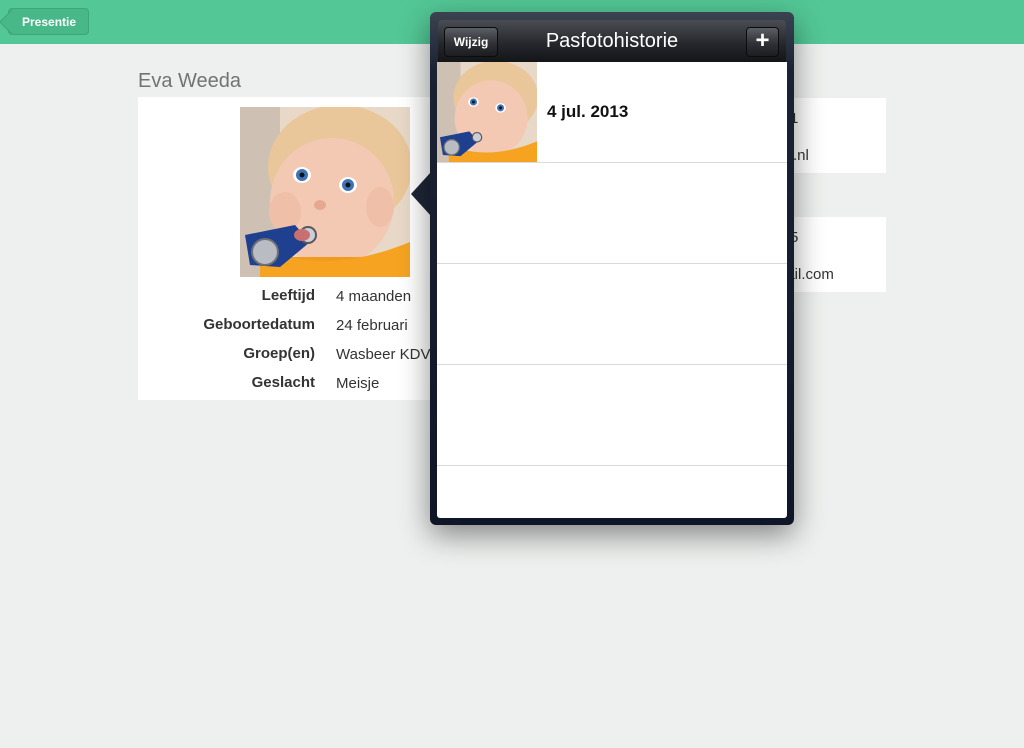  Describe the element at coordinates (288, 295) in the screenshot. I see `age-label: Leeftijd` at that location.